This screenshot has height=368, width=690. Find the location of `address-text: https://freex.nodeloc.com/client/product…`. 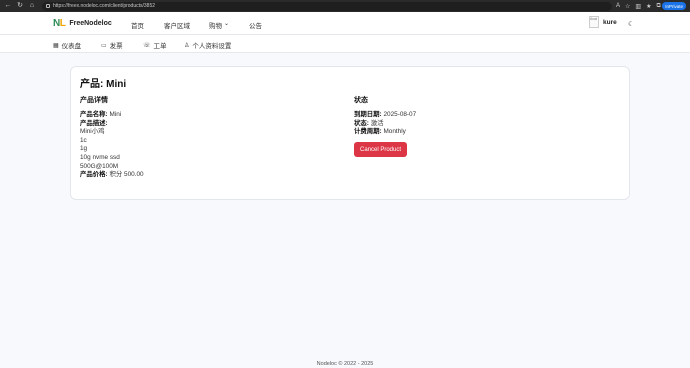

address-text: https://freex.nodeloc.com/client/product… is located at coordinates (104, 6).